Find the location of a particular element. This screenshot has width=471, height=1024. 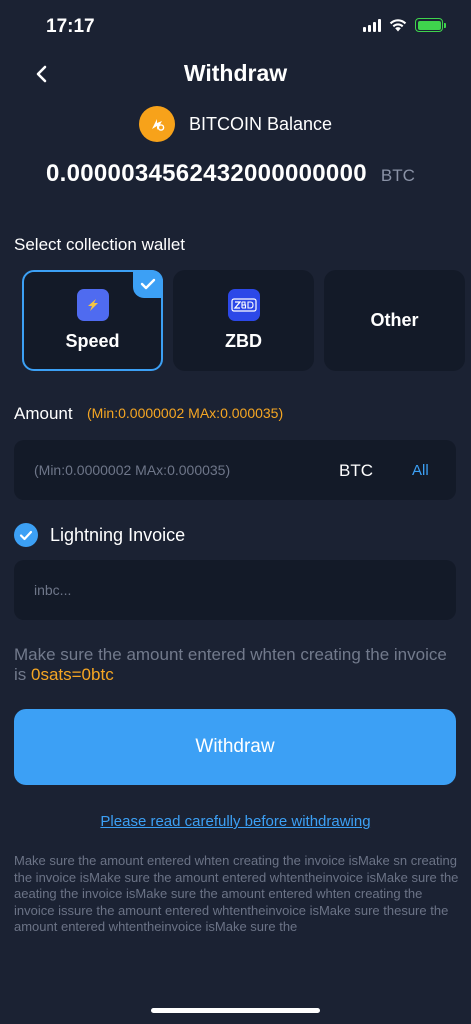

wallet-option-label: Speed is located at coordinates (92, 341).